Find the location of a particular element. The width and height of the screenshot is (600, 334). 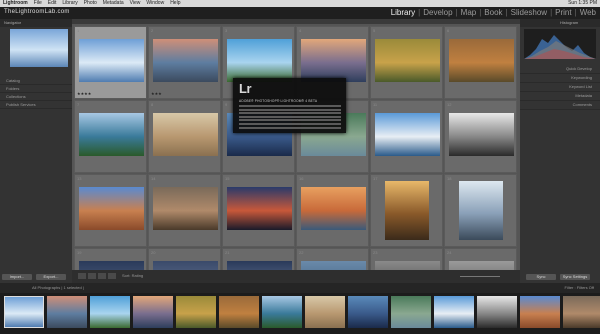

grid-cell: 5 is located at coordinates (406, 62).